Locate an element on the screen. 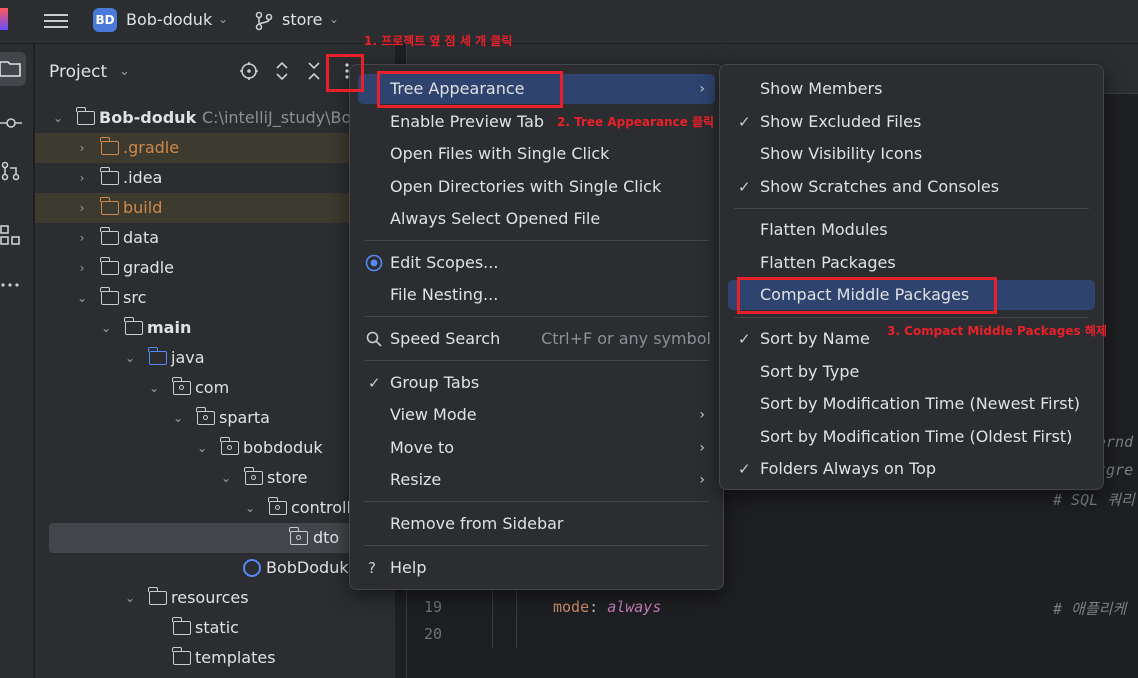 This screenshot has height=678, width=1138. annotation-step2: 2. Tree Appearance 클릭 is located at coordinates (636, 122).